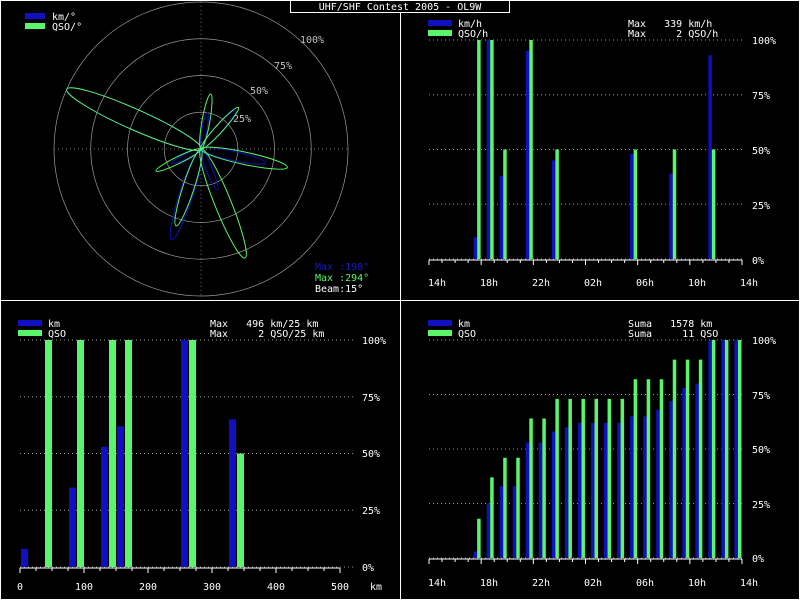  I want to click on polar-info-max-qso: Max :294°, so click(342, 278).